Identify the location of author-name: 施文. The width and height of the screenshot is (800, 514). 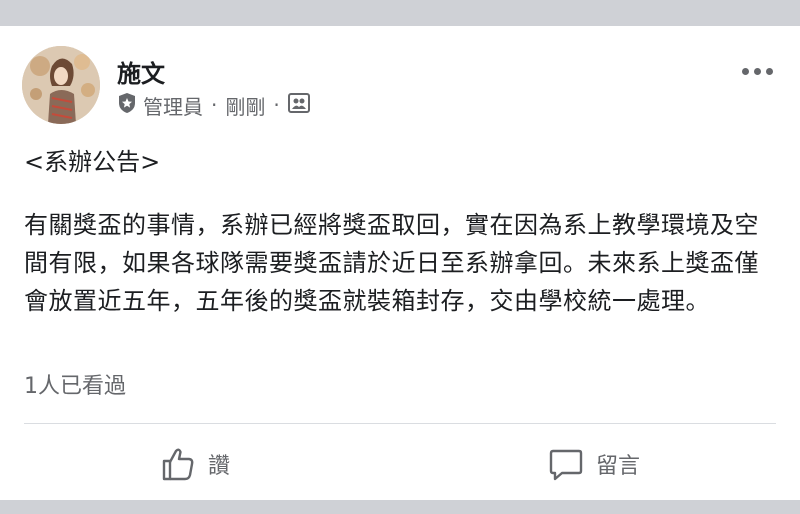
(141, 71).